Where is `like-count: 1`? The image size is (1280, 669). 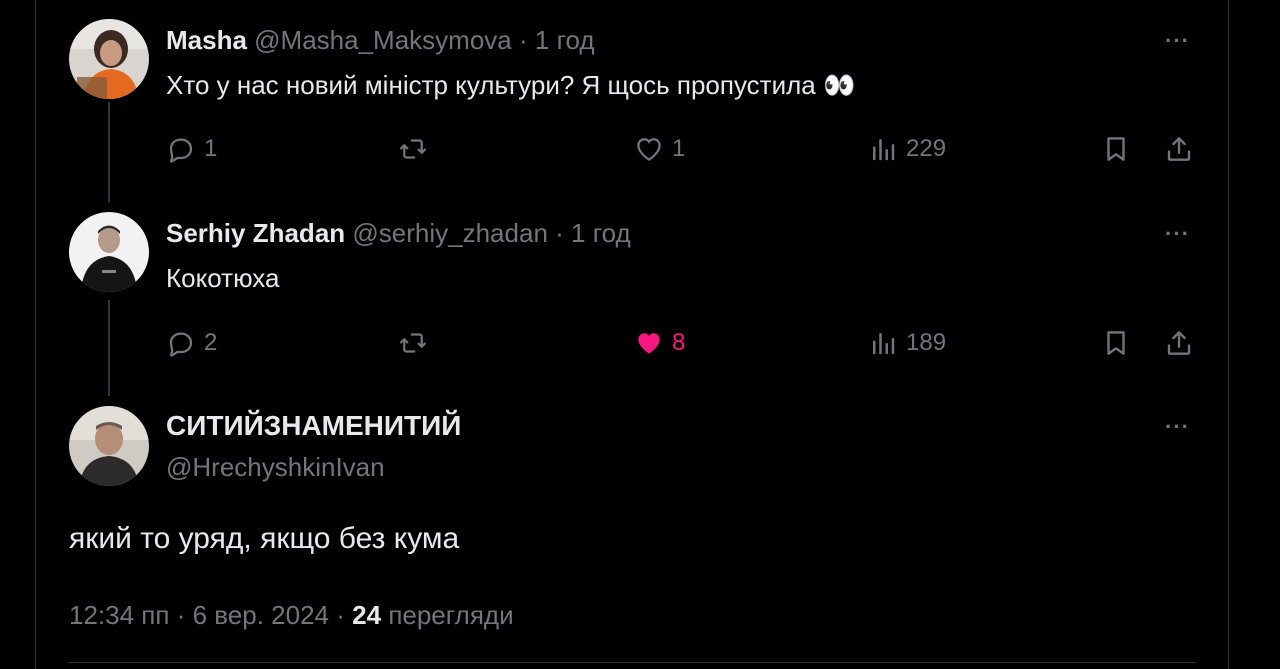 like-count: 1 is located at coordinates (679, 148).